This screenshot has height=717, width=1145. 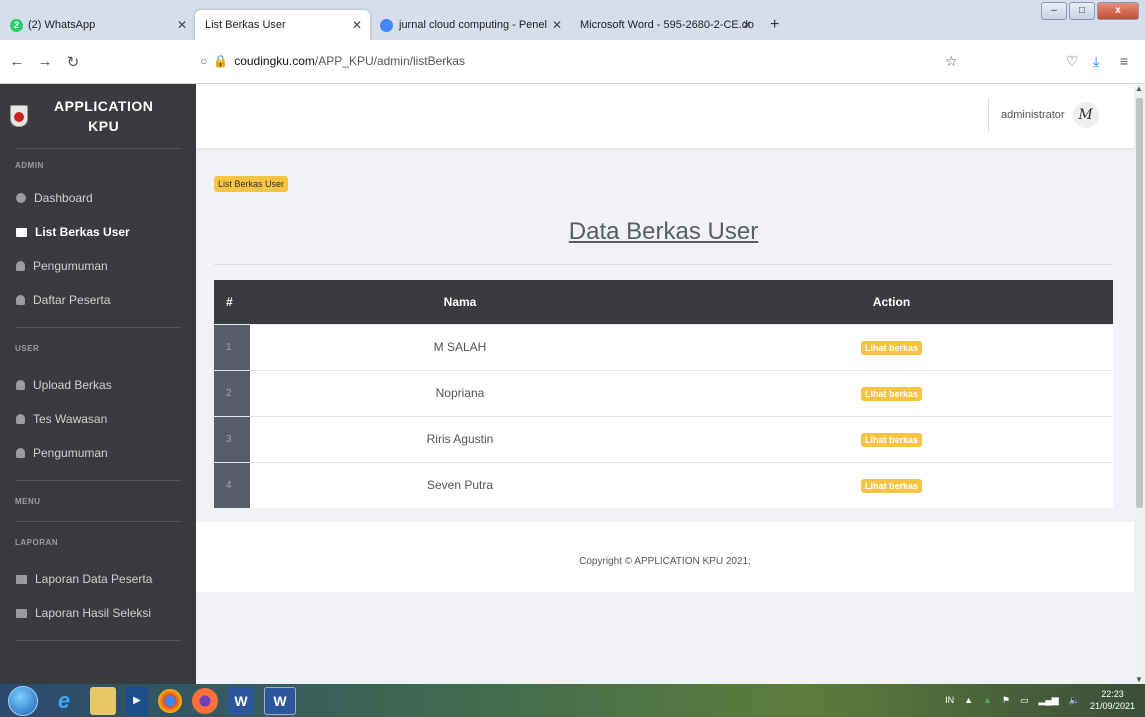 What do you see at coordinates (1112, 700) in the screenshot?
I see `clock: 22:23 21/09/2021` at bounding box center [1112, 700].